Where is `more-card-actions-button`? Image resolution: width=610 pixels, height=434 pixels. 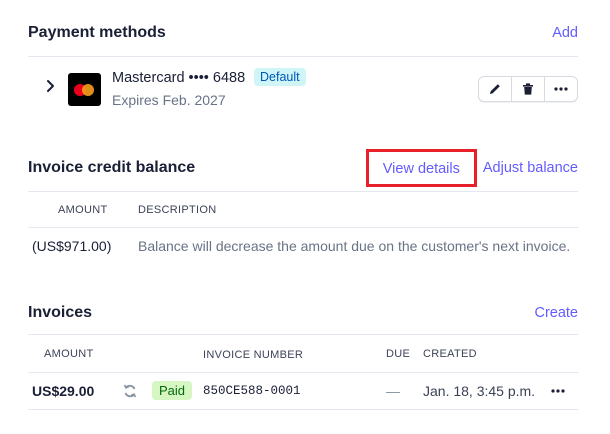
more-card-actions-button is located at coordinates (560, 89).